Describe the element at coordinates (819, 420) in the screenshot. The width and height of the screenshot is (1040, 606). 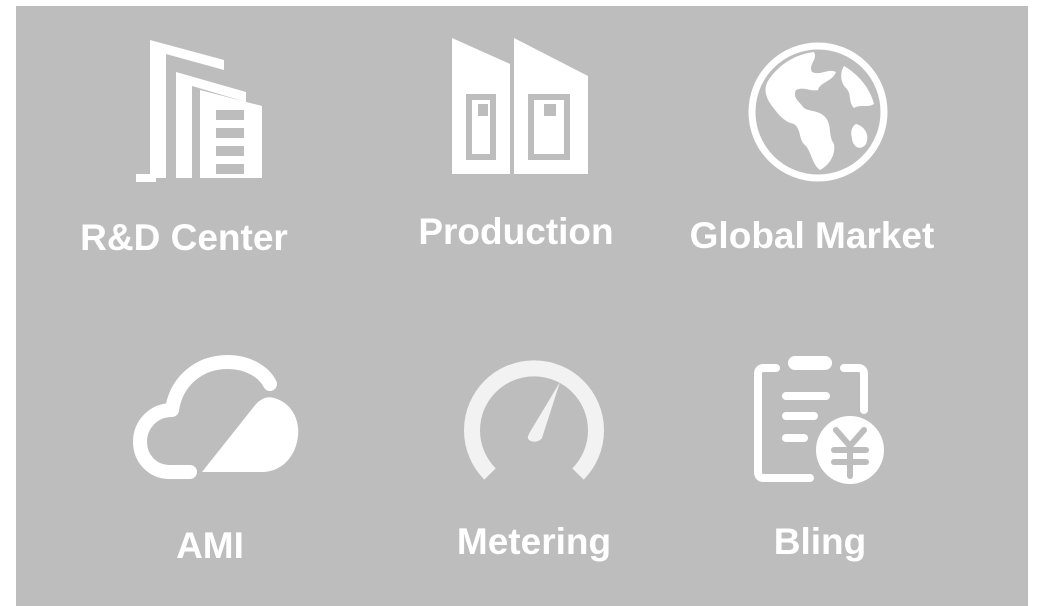
I see `invoice-yen-icon` at that location.